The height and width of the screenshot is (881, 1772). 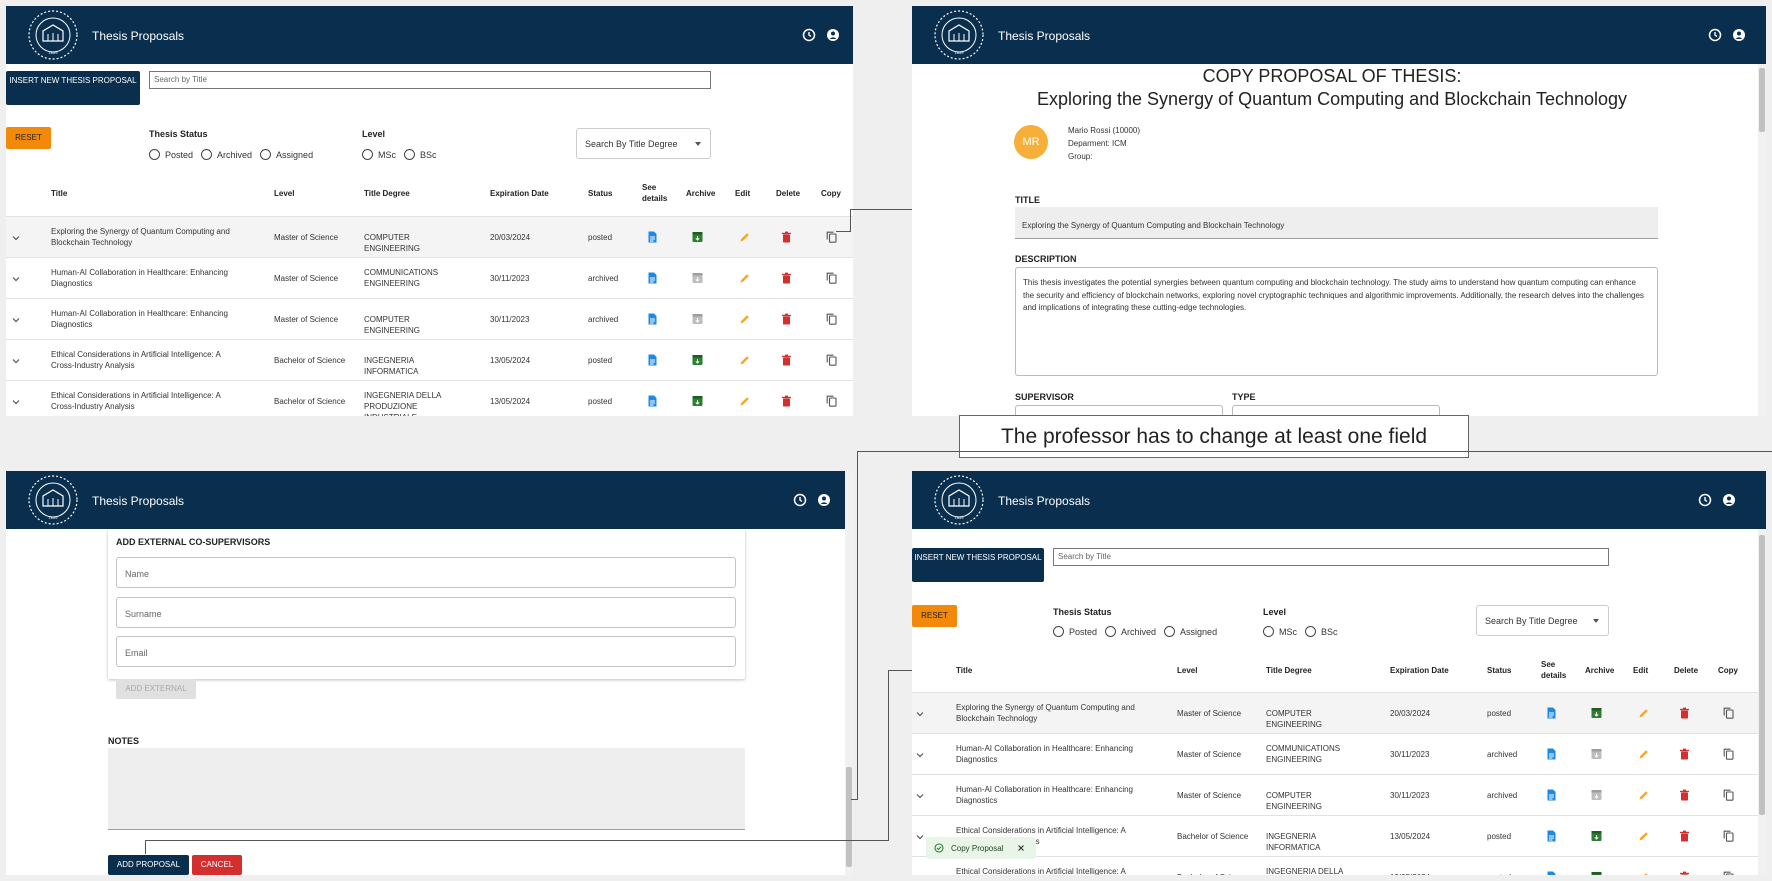 What do you see at coordinates (426, 651) in the screenshot?
I see `external-email-input: Email` at bounding box center [426, 651].